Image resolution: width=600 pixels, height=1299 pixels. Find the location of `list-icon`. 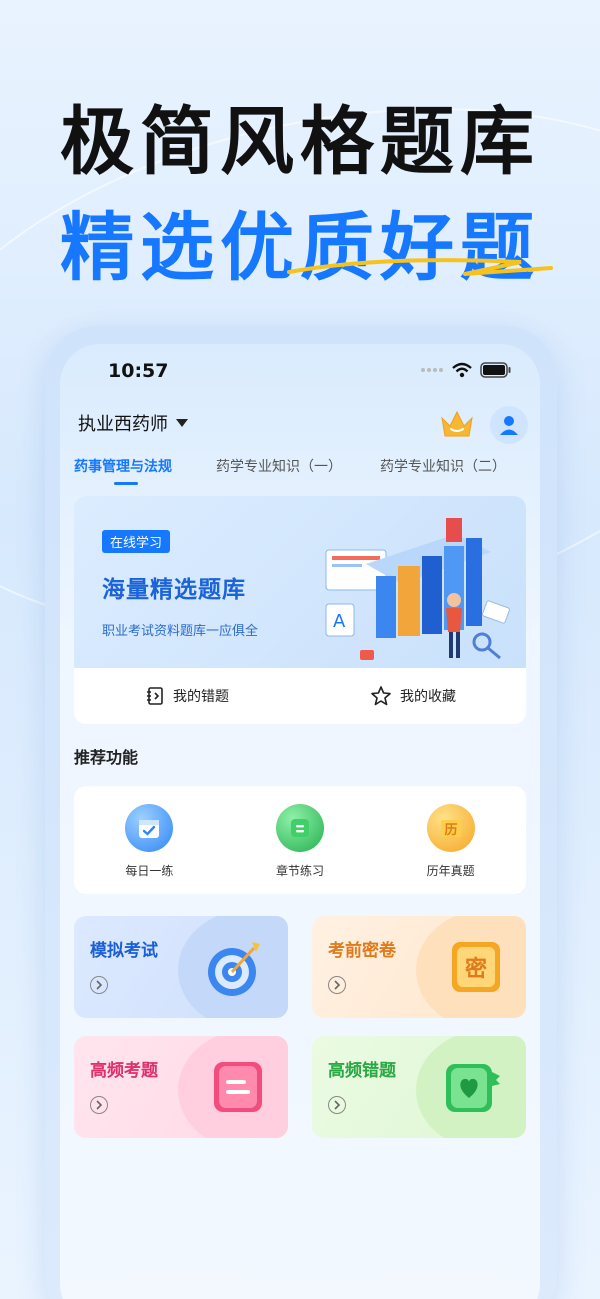

list-icon is located at coordinates (300, 828).